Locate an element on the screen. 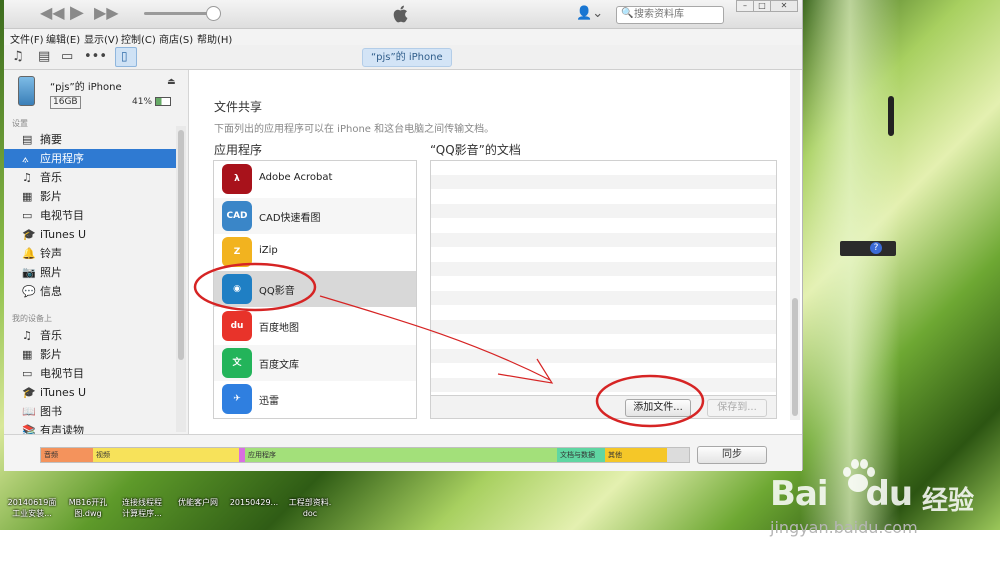 The image size is (1000, 562). device-capacity: 16GB is located at coordinates (65, 102).